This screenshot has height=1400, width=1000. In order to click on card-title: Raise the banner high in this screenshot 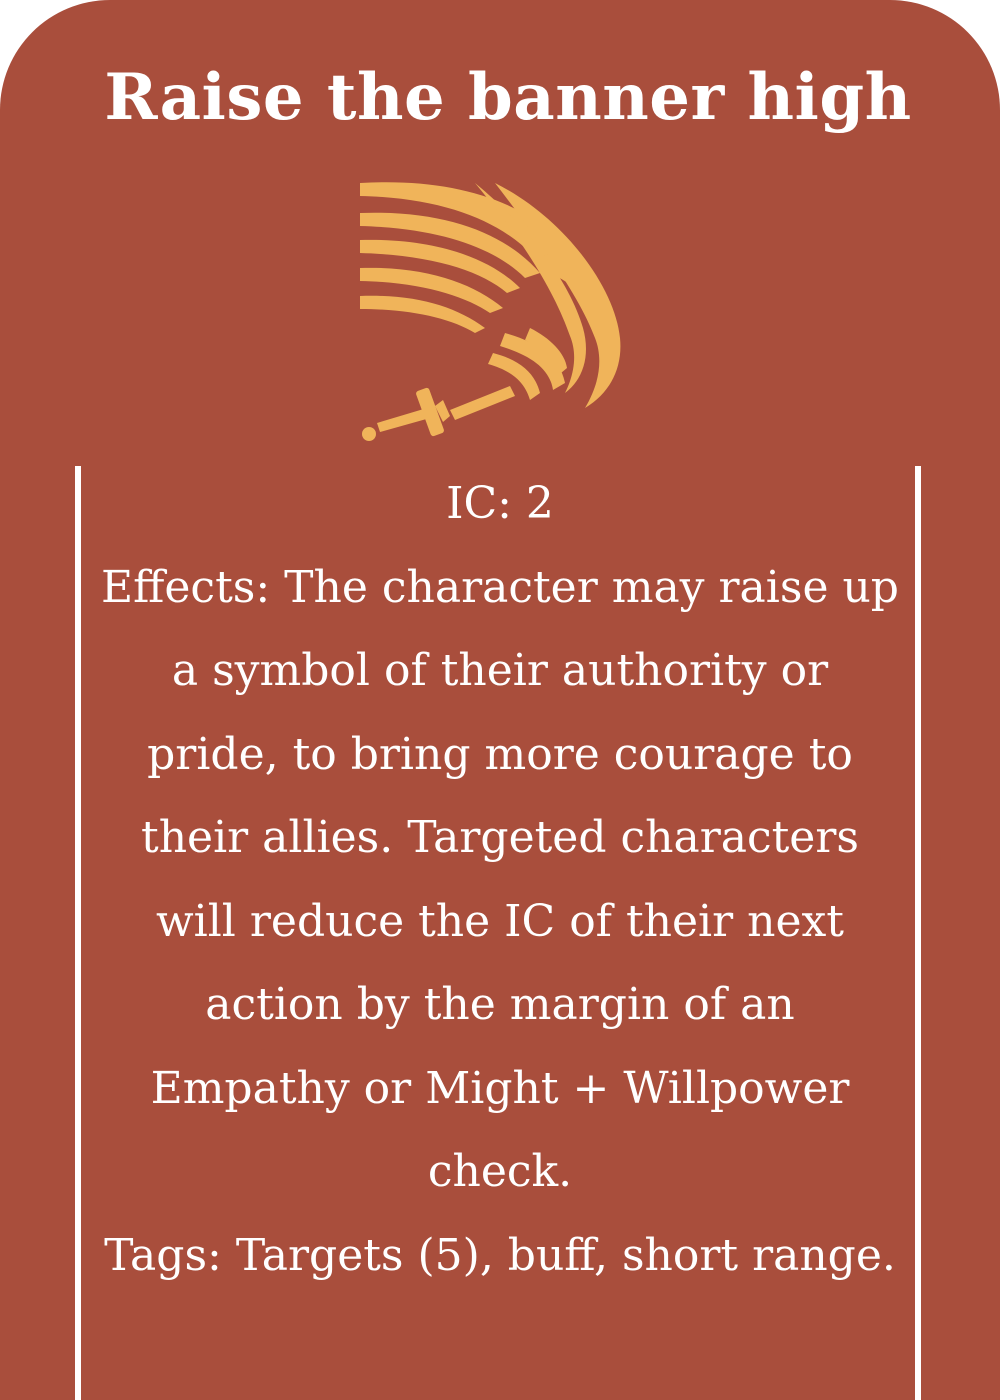, I will do `click(508, 97)`.